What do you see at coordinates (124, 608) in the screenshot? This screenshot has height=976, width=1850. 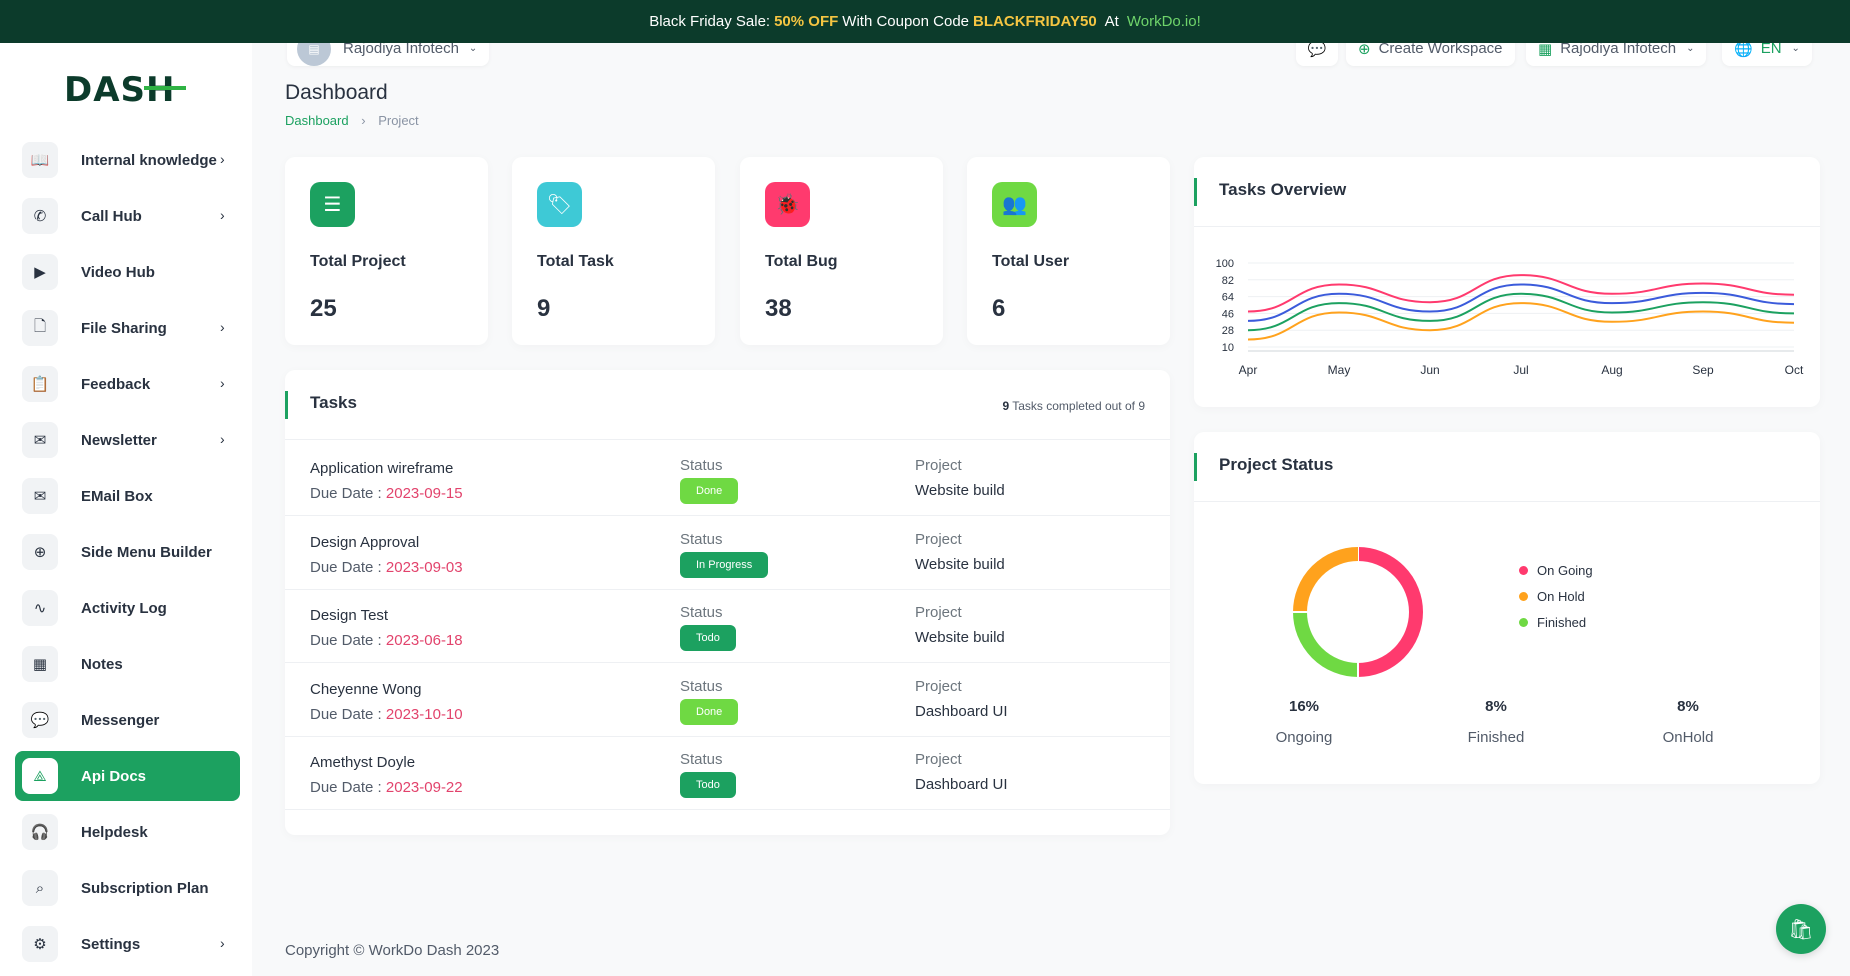 I see `sidebar-item-label: Activity Log` at bounding box center [124, 608].